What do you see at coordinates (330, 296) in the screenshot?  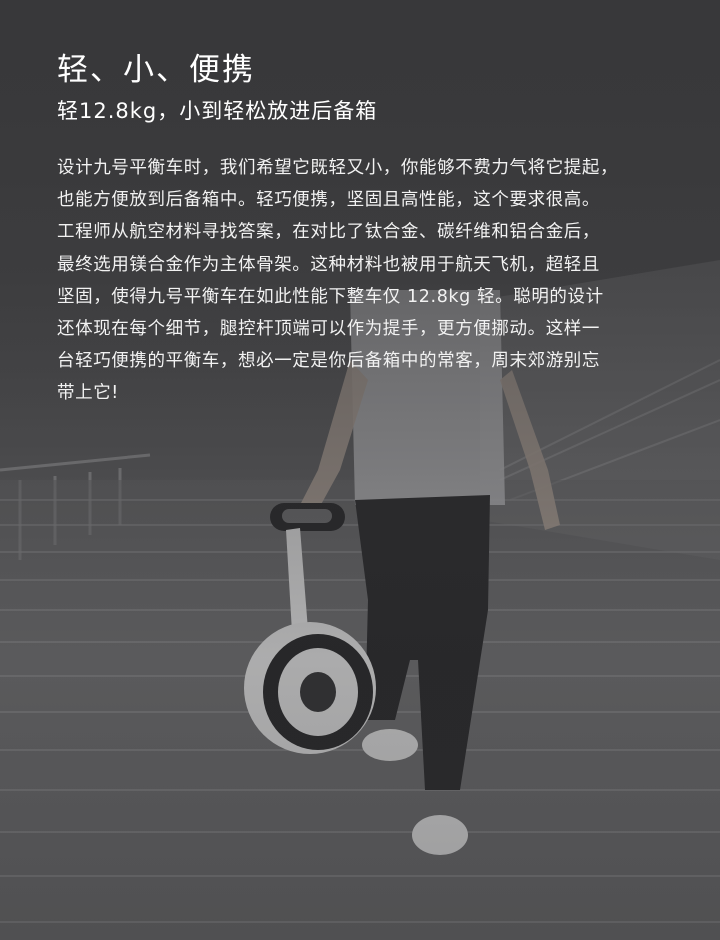 I see `description-line: 坚固，使得九号平衡车在如此性能下整车仅 12.8kg 轻。聪明的设计` at bounding box center [330, 296].